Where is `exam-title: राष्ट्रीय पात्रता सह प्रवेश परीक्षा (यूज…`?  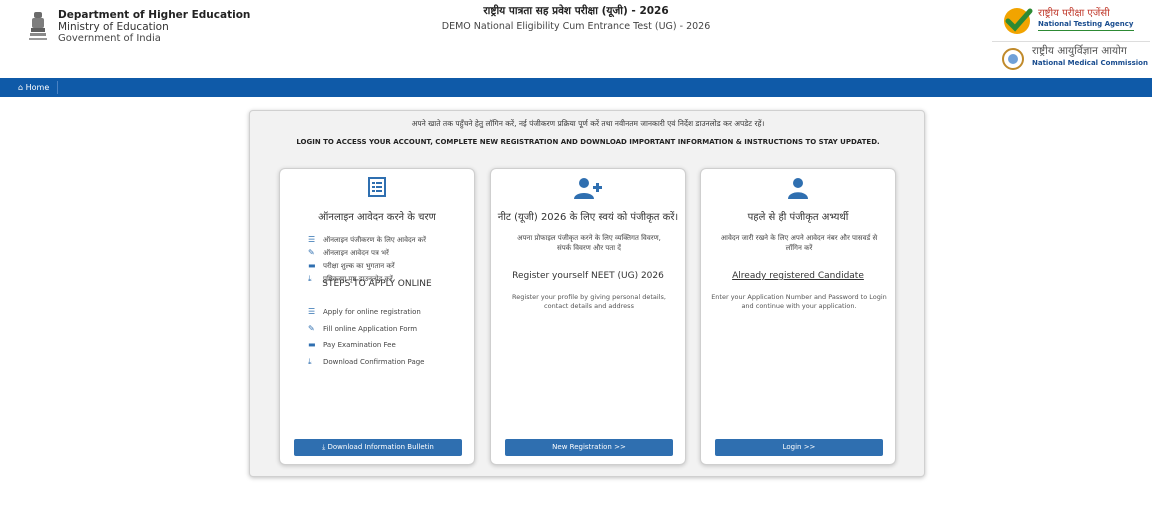
exam-title: राष्ट्रीय पात्रता सह प्रवेश परीक्षा (यूज… is located at coordinates (576, 18).